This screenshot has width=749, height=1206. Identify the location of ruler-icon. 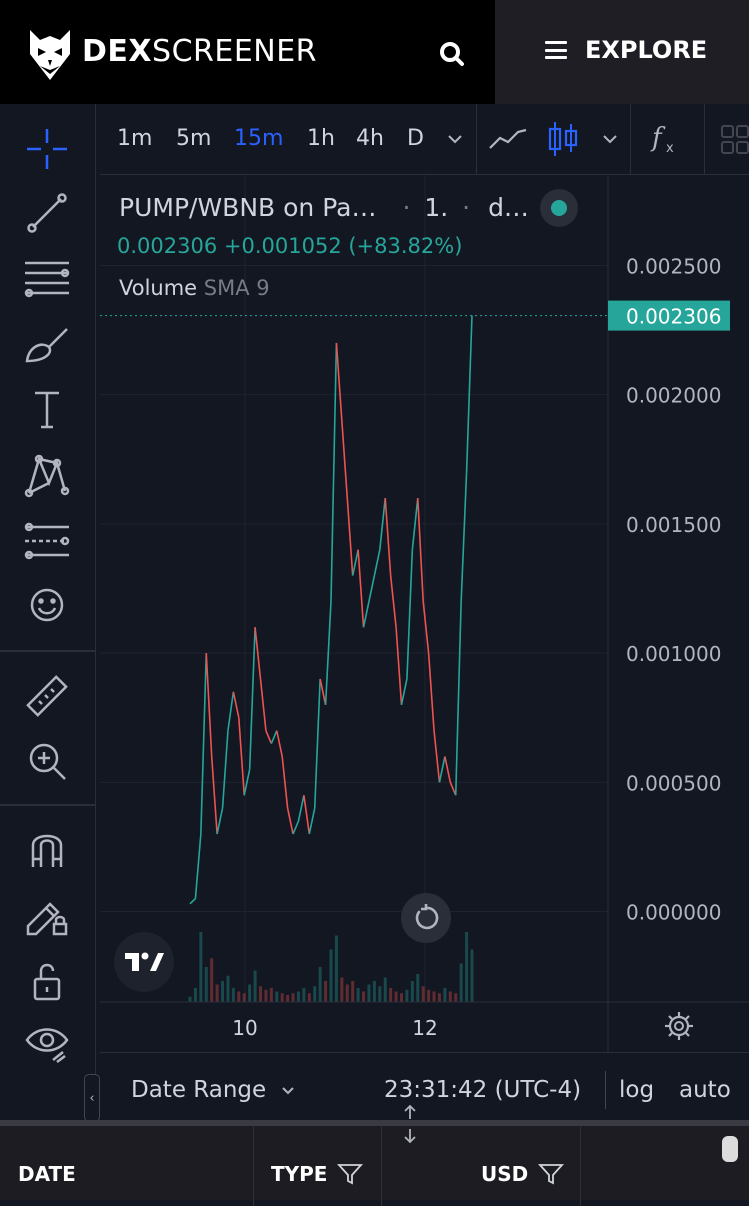
(47, 697).